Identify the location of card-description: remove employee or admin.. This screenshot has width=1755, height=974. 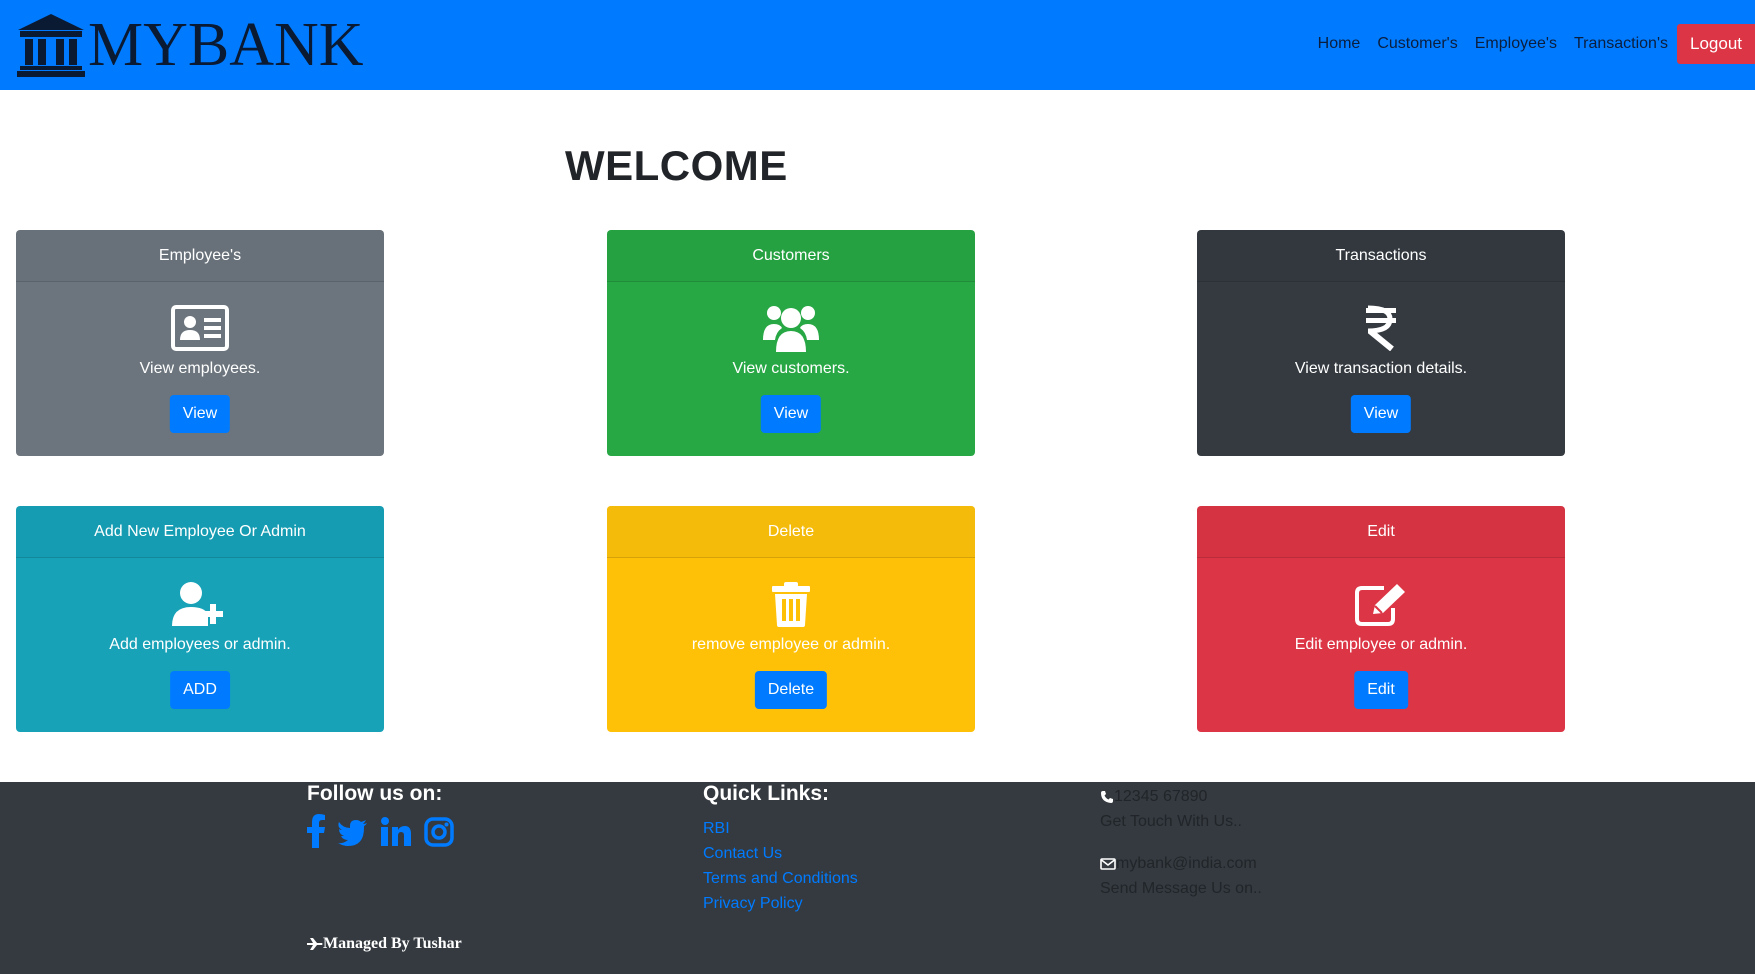
(791, 644).